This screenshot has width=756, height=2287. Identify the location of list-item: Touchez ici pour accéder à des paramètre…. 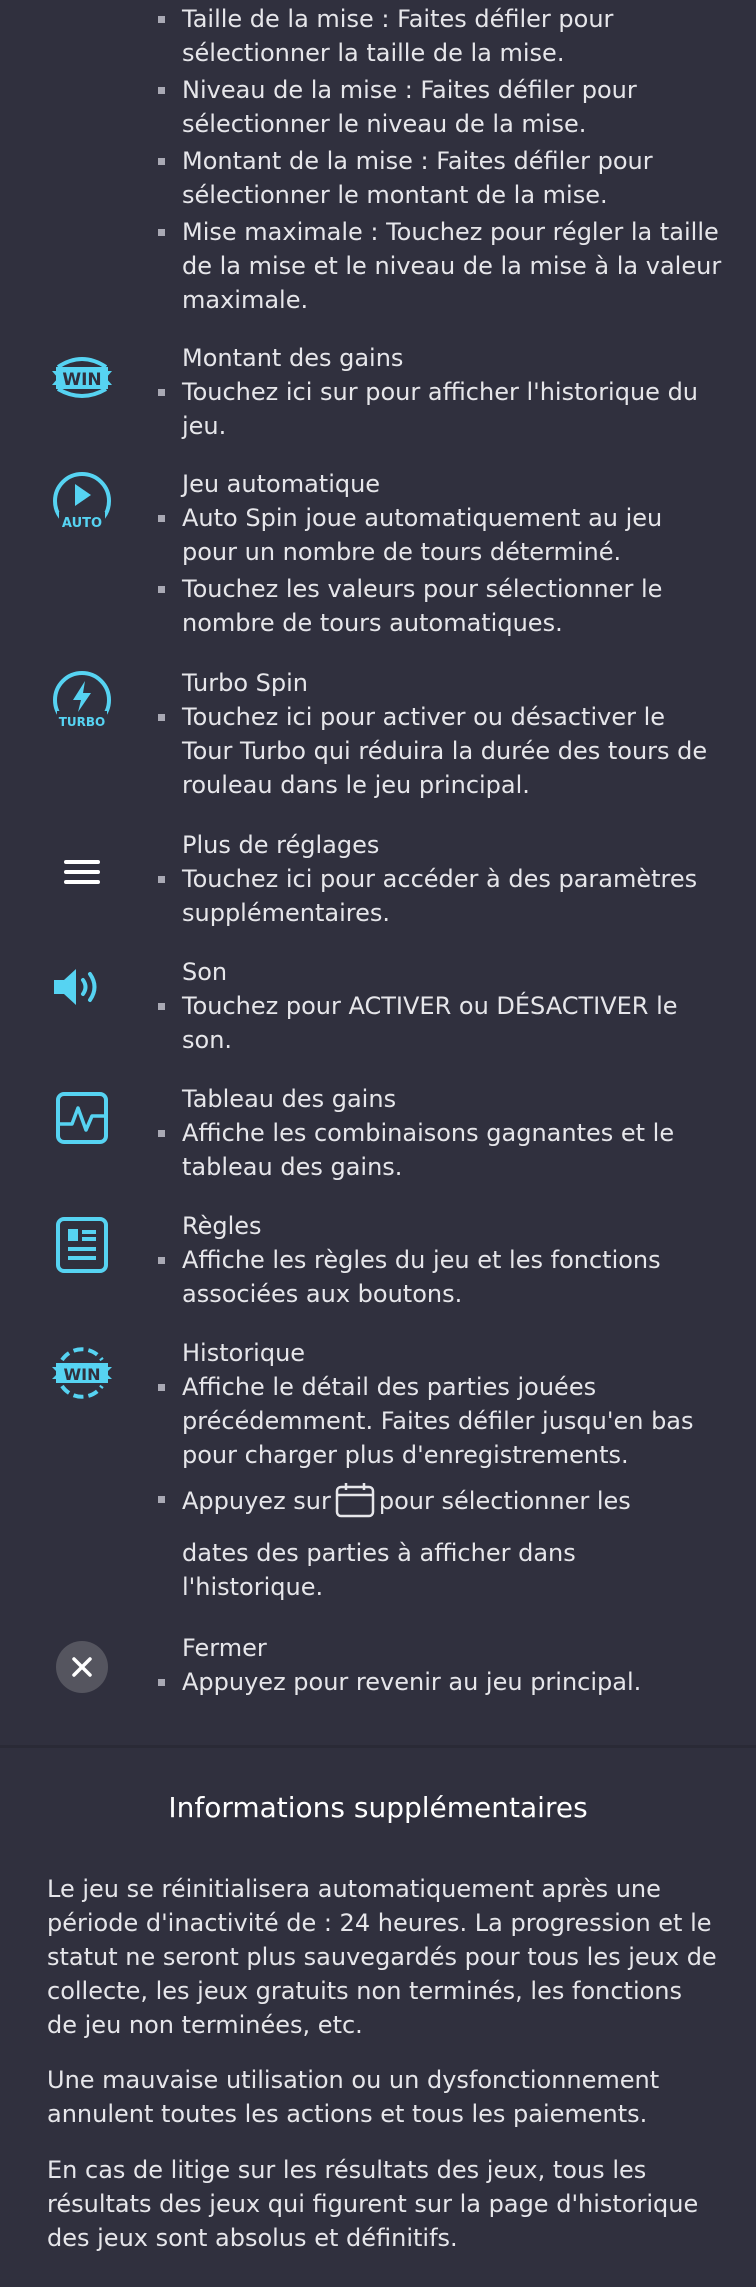
(440, 896).